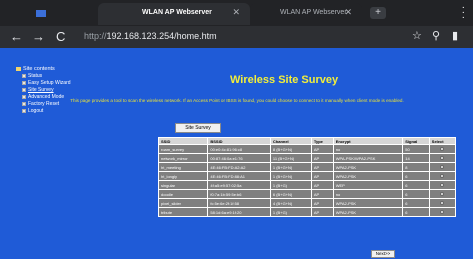 This screenshot has width=473, height=259. What do you see at coordinates (183, 167) in the screenshot?
I see `table-cell: ht_meeting` at bounding box center [183, 167].